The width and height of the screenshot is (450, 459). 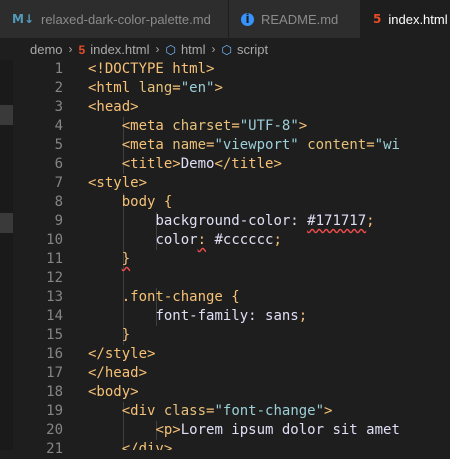 What do you see at coordinates (176, 297) in the screenshot?
I see `code-token: .font-change` at bounding box center [176, 297].